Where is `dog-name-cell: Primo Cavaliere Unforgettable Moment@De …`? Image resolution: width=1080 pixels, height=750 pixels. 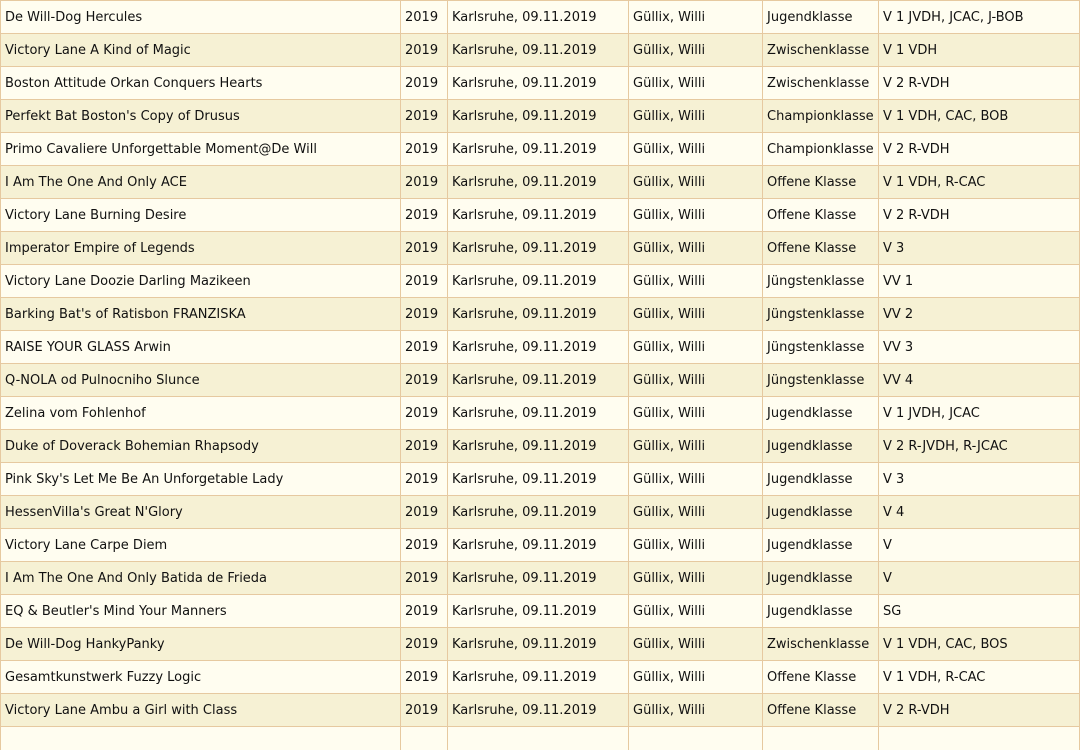
dog-name-cell: Primo Cavaliere Unforgettable Moment@De … is located at coordinates (200, 149).